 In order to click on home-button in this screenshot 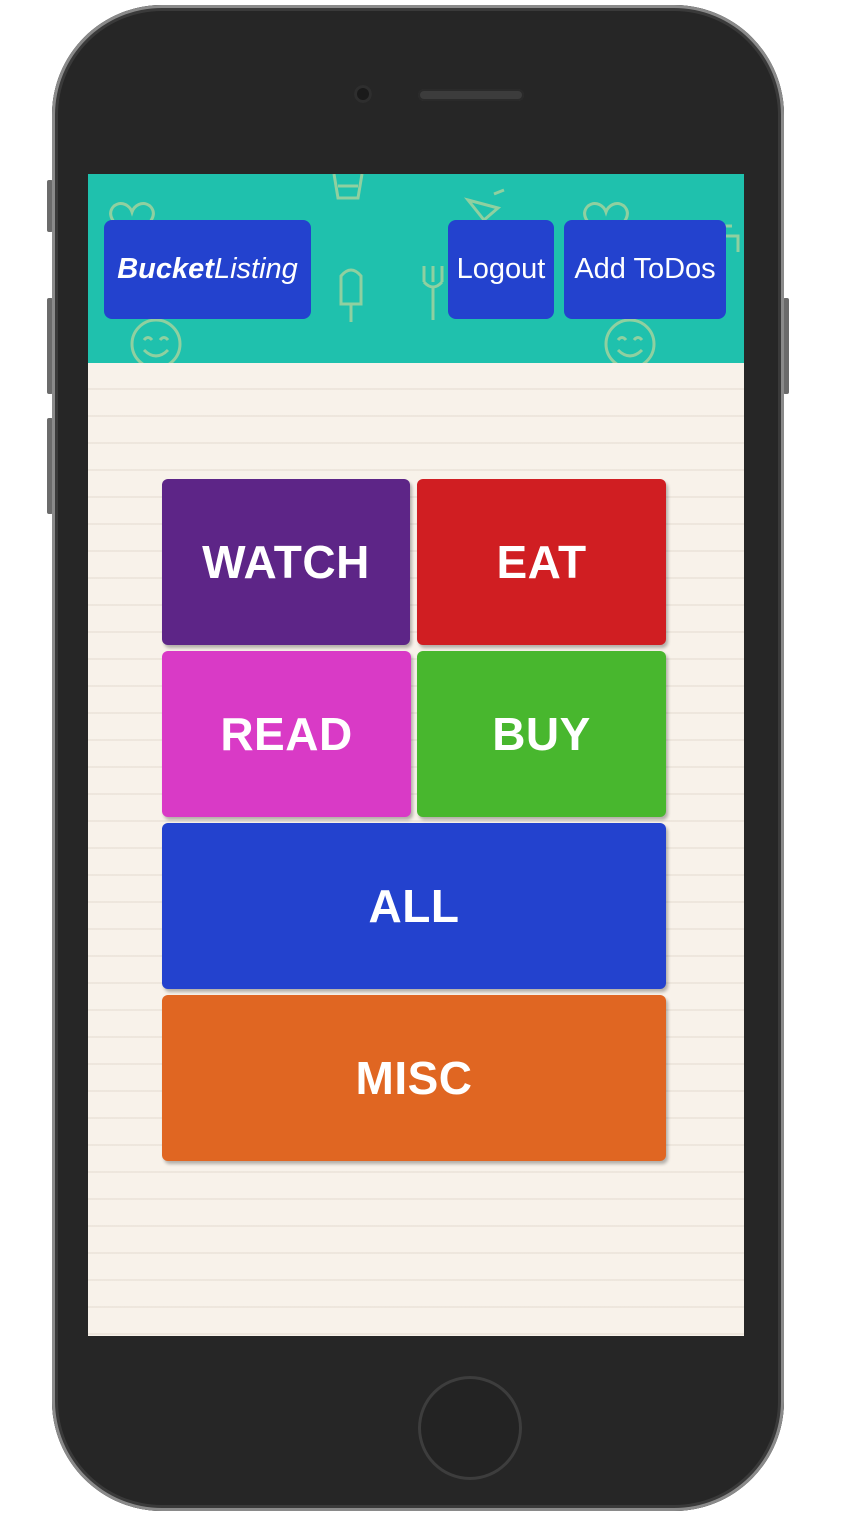, I will do `click(470, 1428)`.